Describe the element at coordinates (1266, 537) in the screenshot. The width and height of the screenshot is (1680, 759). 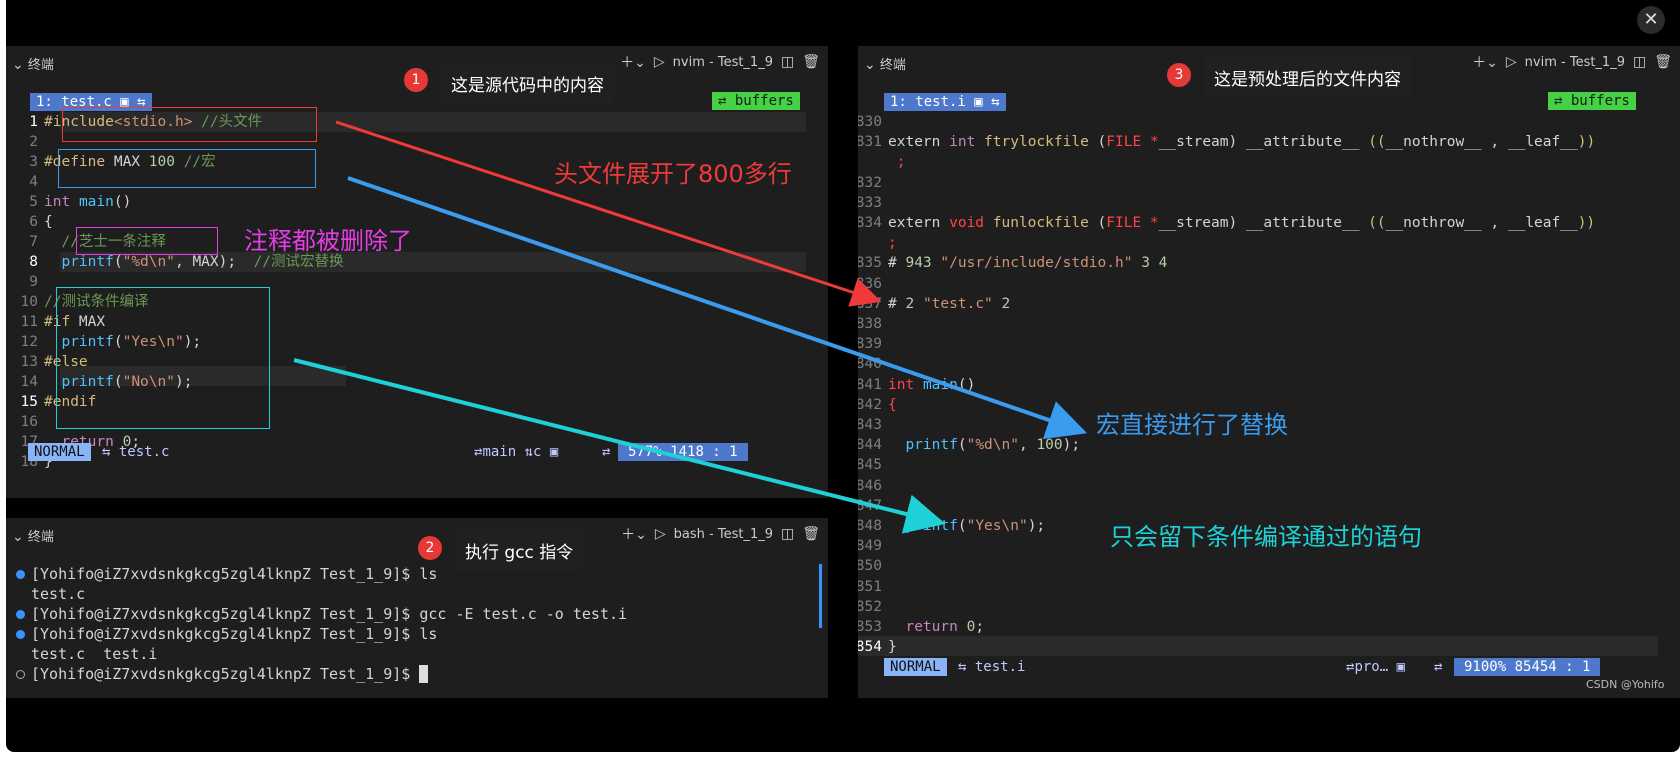
I see `annotation-cond-compile: 只会留下条件编译通过的语句` at that location.